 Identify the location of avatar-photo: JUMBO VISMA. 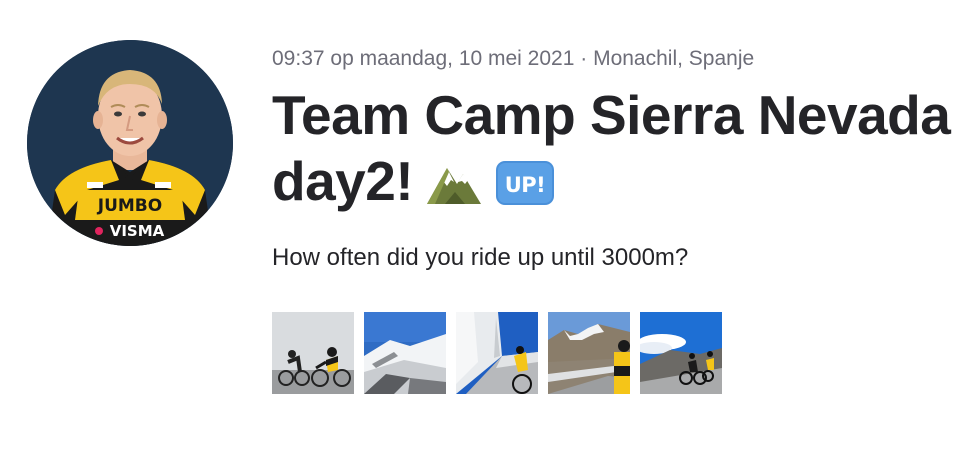
(130, 143).